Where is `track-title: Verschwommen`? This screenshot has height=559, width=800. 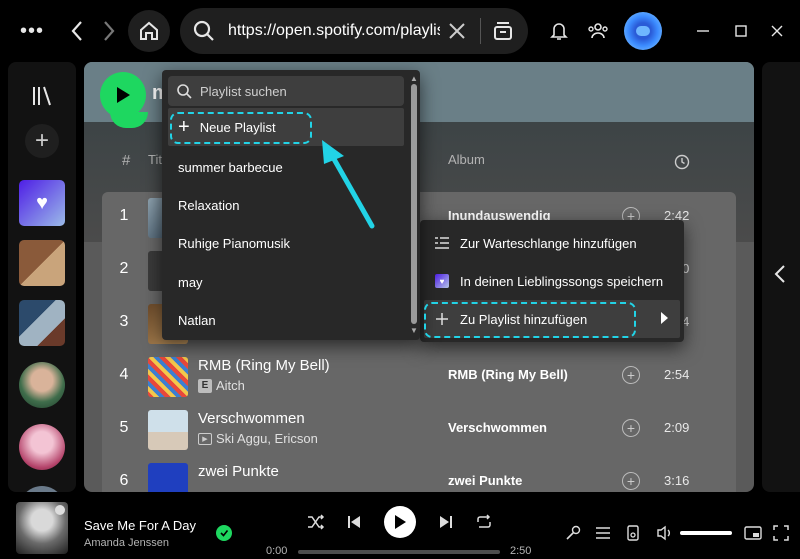
track-title: Verschwommen is located at coordinates (251, 418).